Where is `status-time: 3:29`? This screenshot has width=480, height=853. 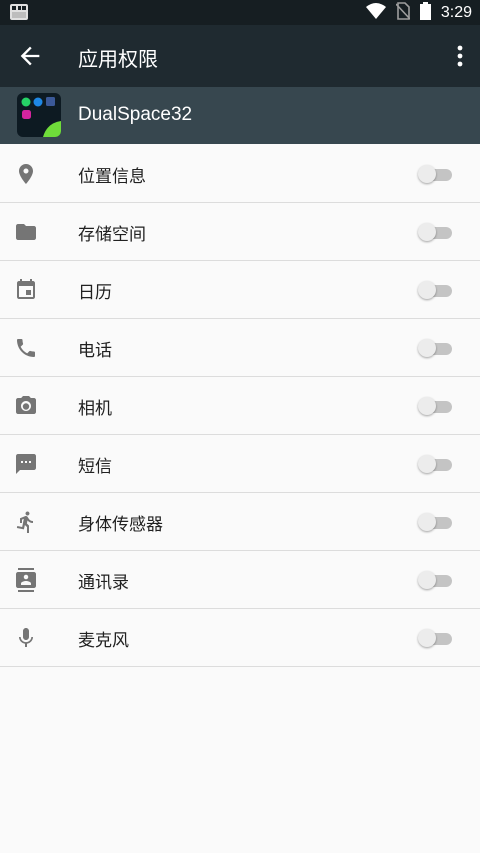 status-time: 3:29 is located at coordinates (456, 12).